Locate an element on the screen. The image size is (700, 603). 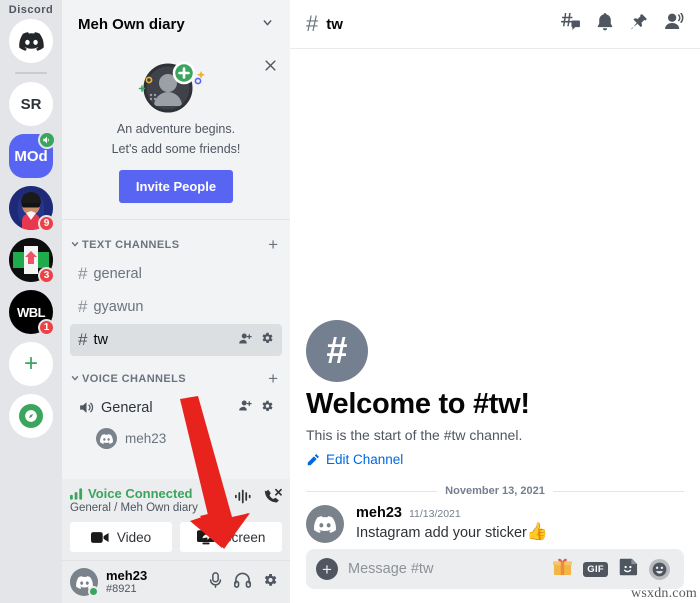
screen-label: Screen is located at coordinates (244, 537).